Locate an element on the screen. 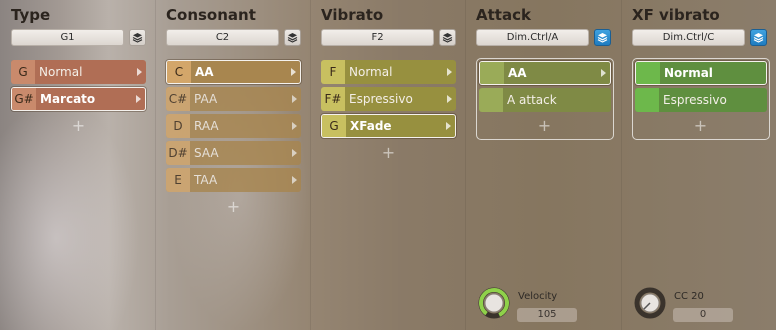  item-group: AA A attack + is located at coordinates (545, 99).